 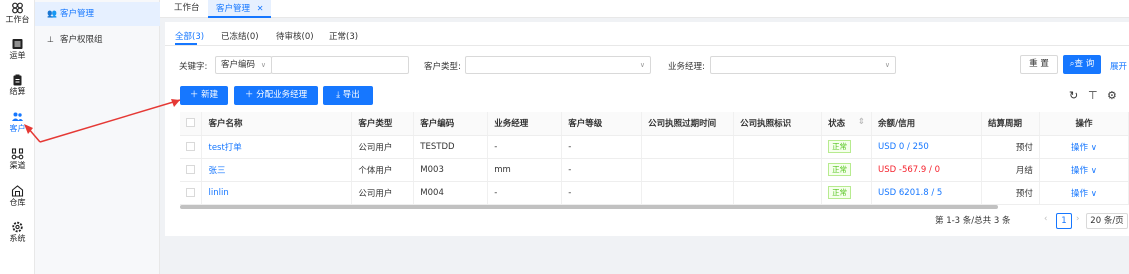 I want to click on column-height-icon: ⊤, so click(x=1093, y=95).